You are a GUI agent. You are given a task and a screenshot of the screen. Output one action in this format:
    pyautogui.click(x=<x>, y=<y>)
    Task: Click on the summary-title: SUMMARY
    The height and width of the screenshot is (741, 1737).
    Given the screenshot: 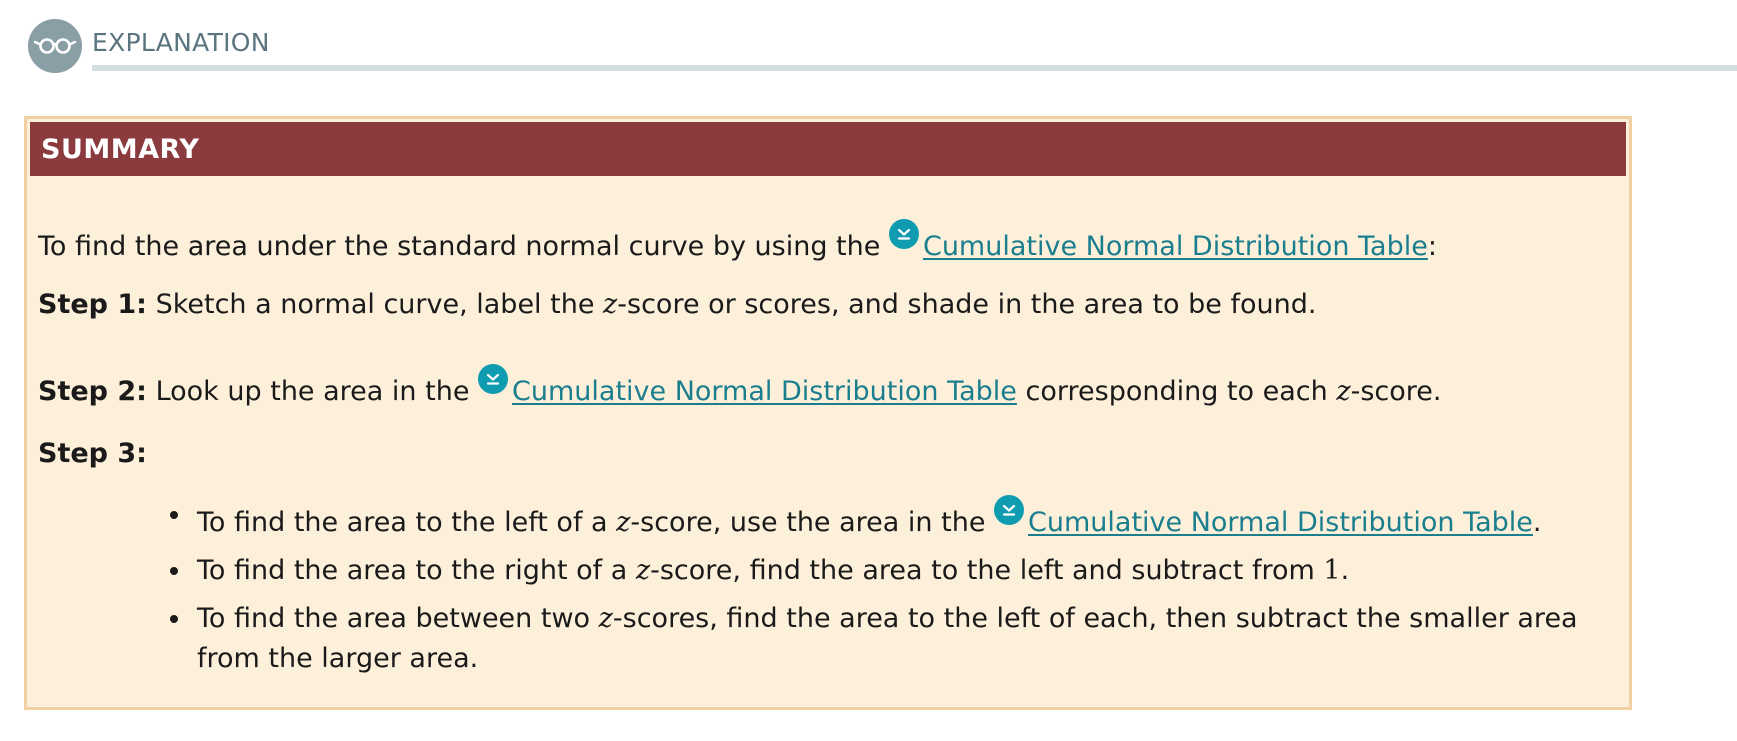 What is the action you would take?
    pyautogui.click(x=120, y=149)
    